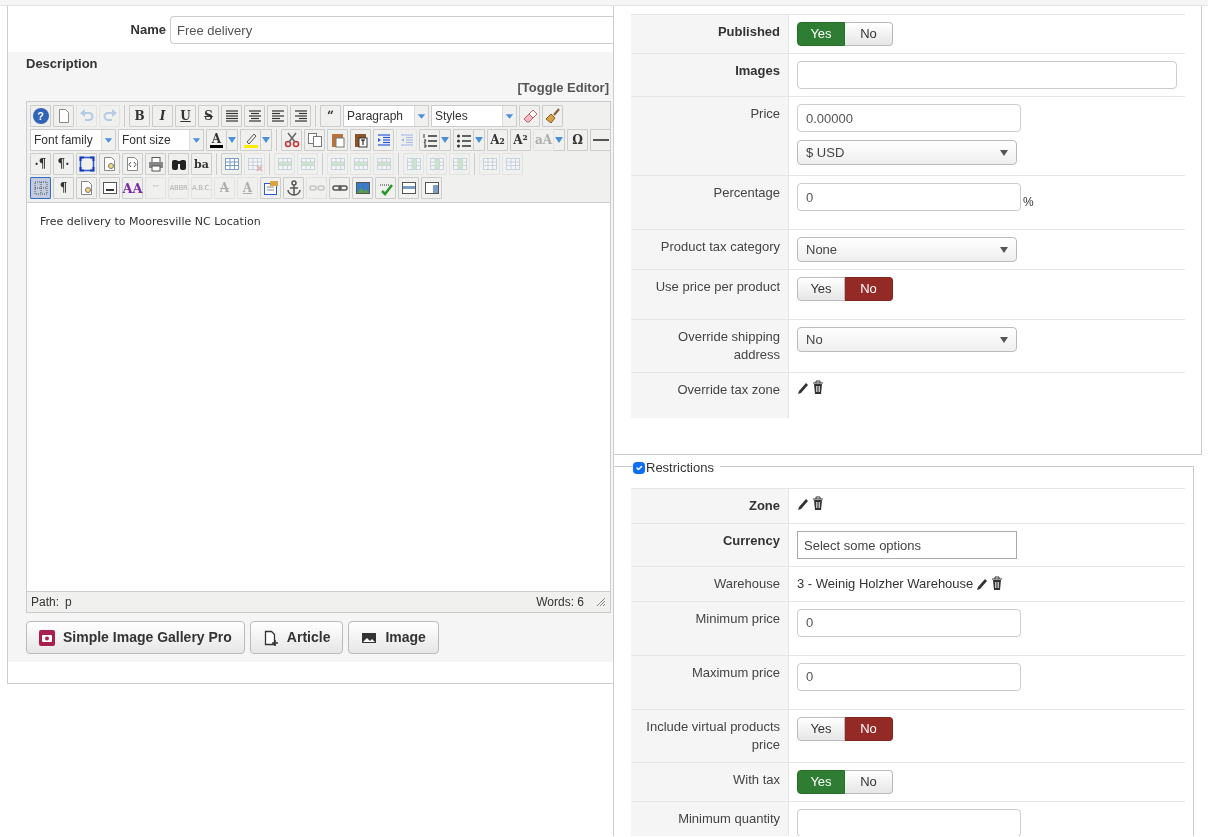  I want to click on eraser-icon, so click(529, 116).